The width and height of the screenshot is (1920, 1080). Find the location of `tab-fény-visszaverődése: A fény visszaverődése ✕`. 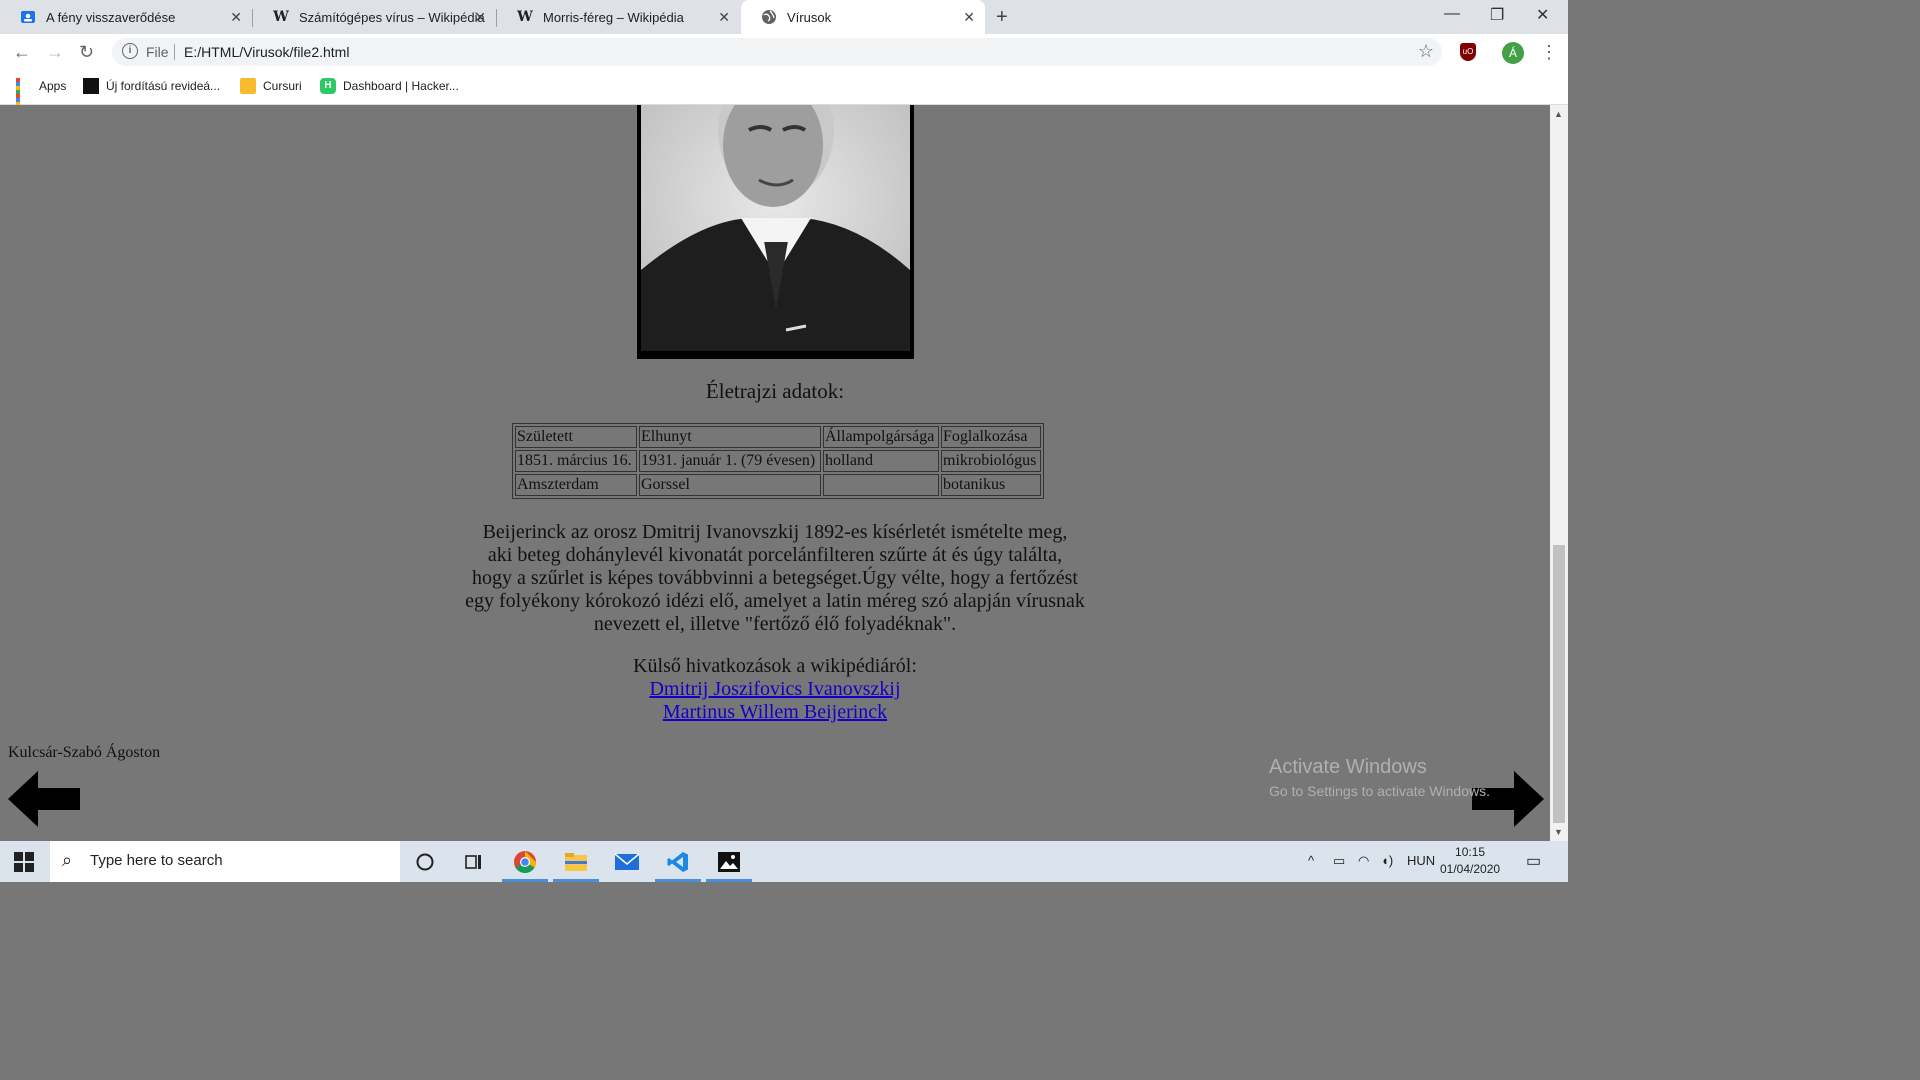

tab-fény-visszaverődése: A fény visszaverődése ✕ is located at coordinates (126, 17).